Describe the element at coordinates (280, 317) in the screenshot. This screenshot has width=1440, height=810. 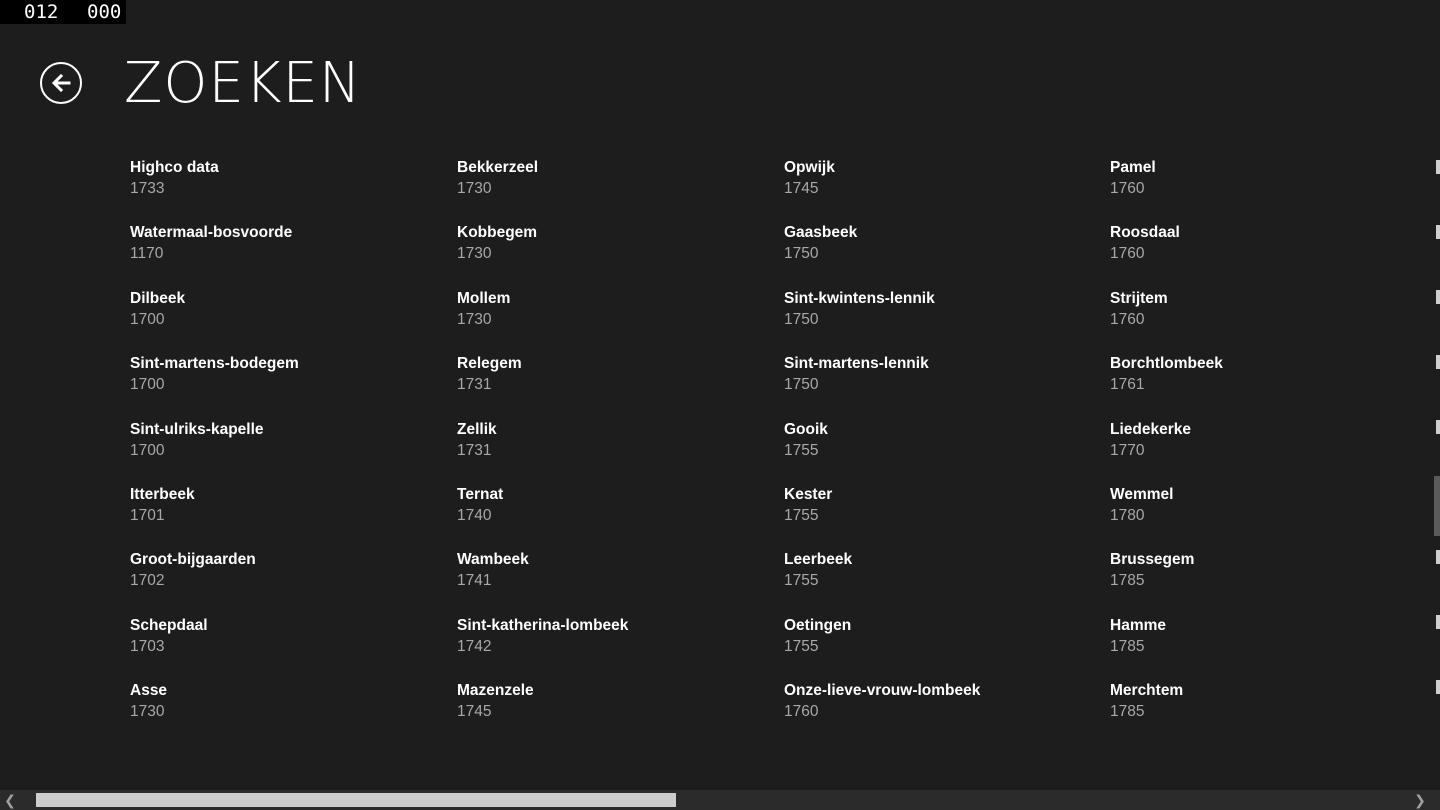
I see `result-item: Dilbeek 1700` at that location.